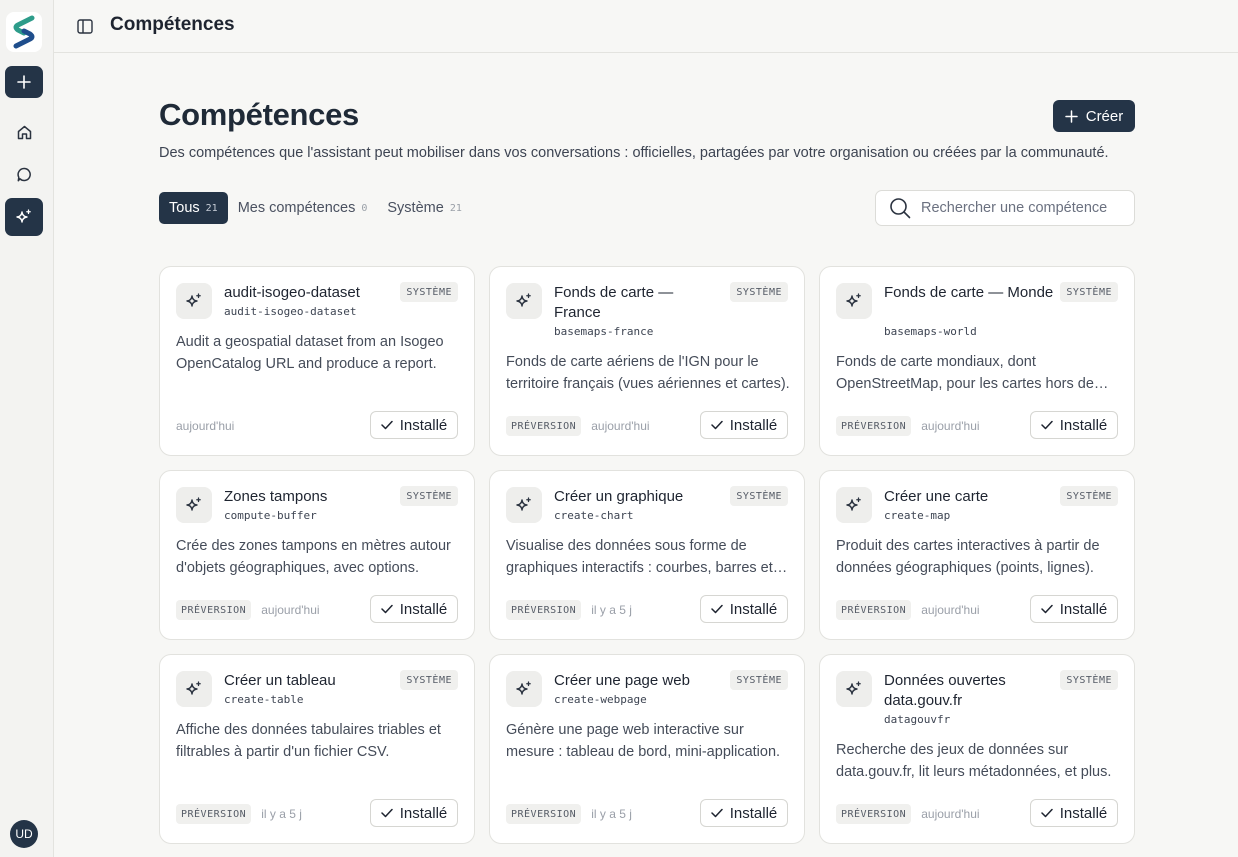 The image size is (1238, 857). Describe the element at coordinates (290, 311) in the screenshot. I see `skill-slug: audit-isogeo-dataset` at that location.